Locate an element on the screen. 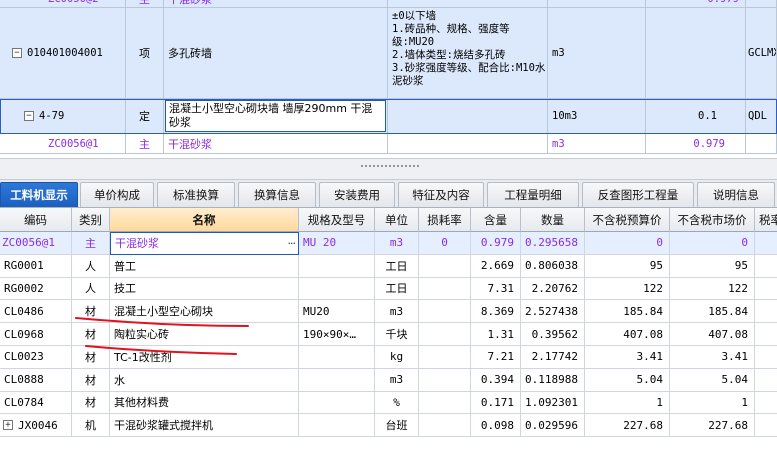 The width and height of the screenshot is (777, 471). cell-name: 技工 is located at coordinates (204, 289).